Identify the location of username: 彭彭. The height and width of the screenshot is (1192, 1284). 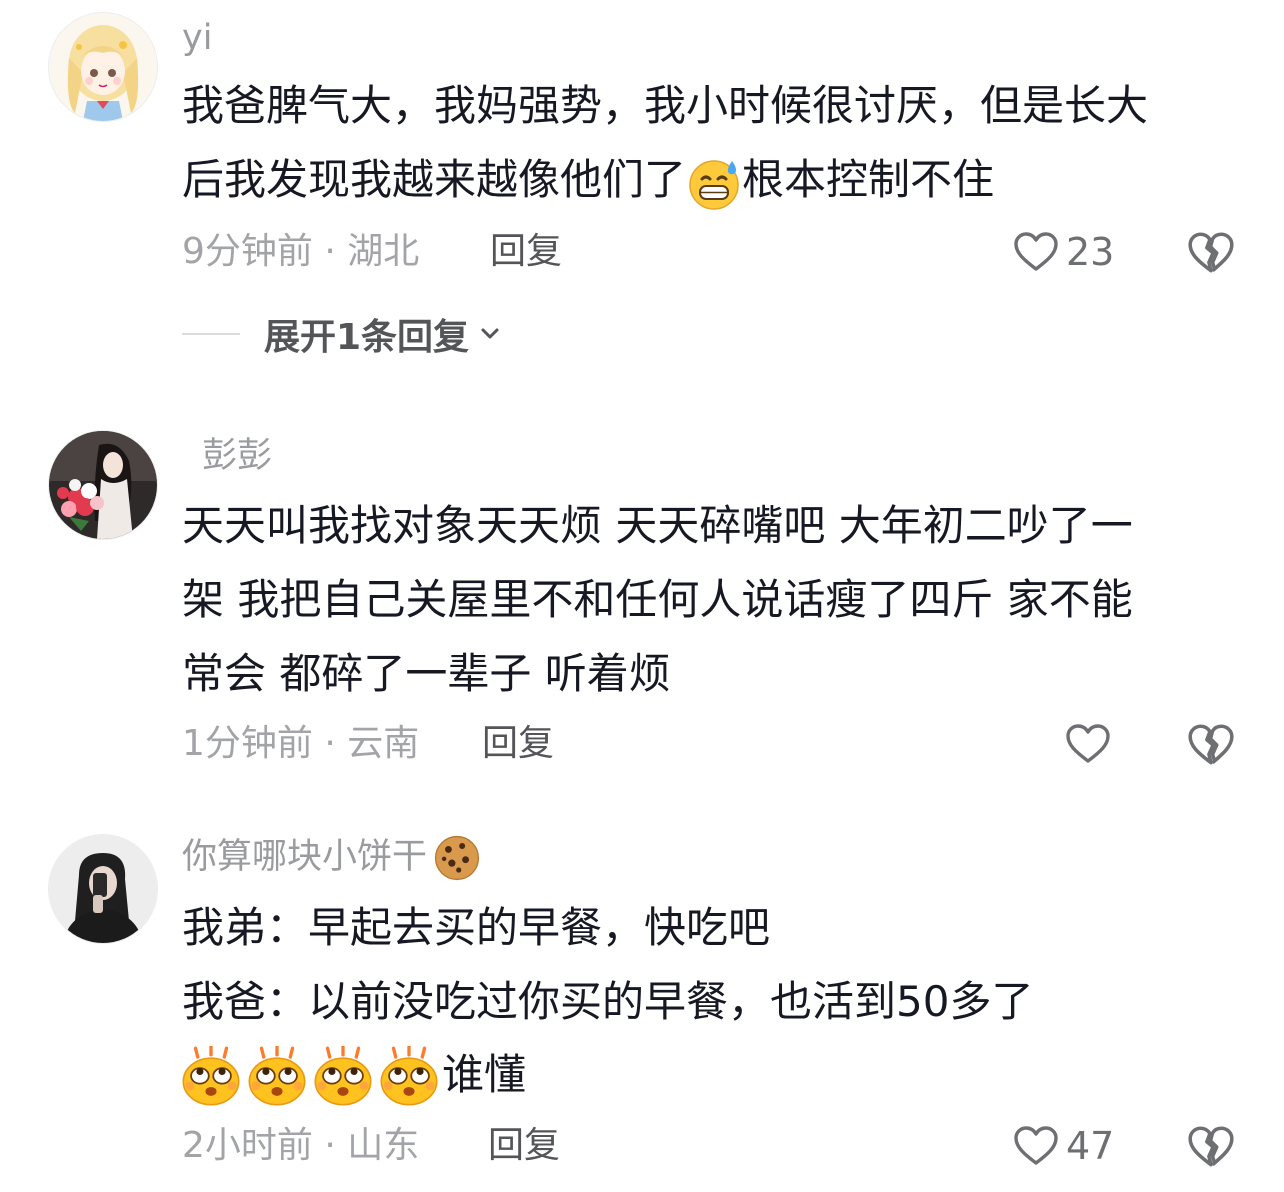
(237, 456).